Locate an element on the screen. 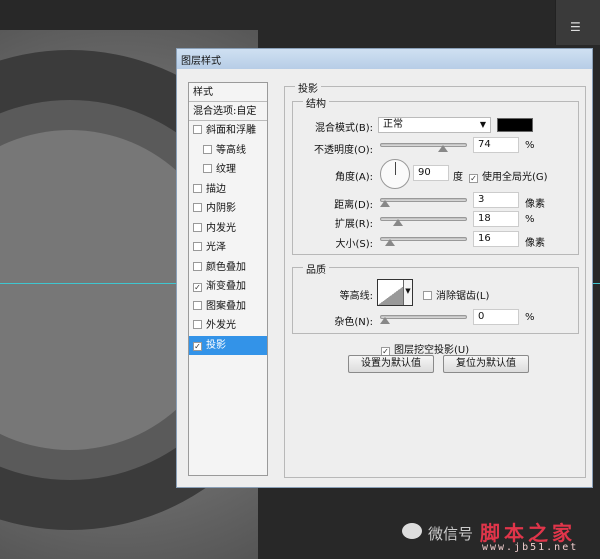 The width and height of the screenshot is (600, 559). style-item-label: 纹理 is located at coordinates (226, 169).